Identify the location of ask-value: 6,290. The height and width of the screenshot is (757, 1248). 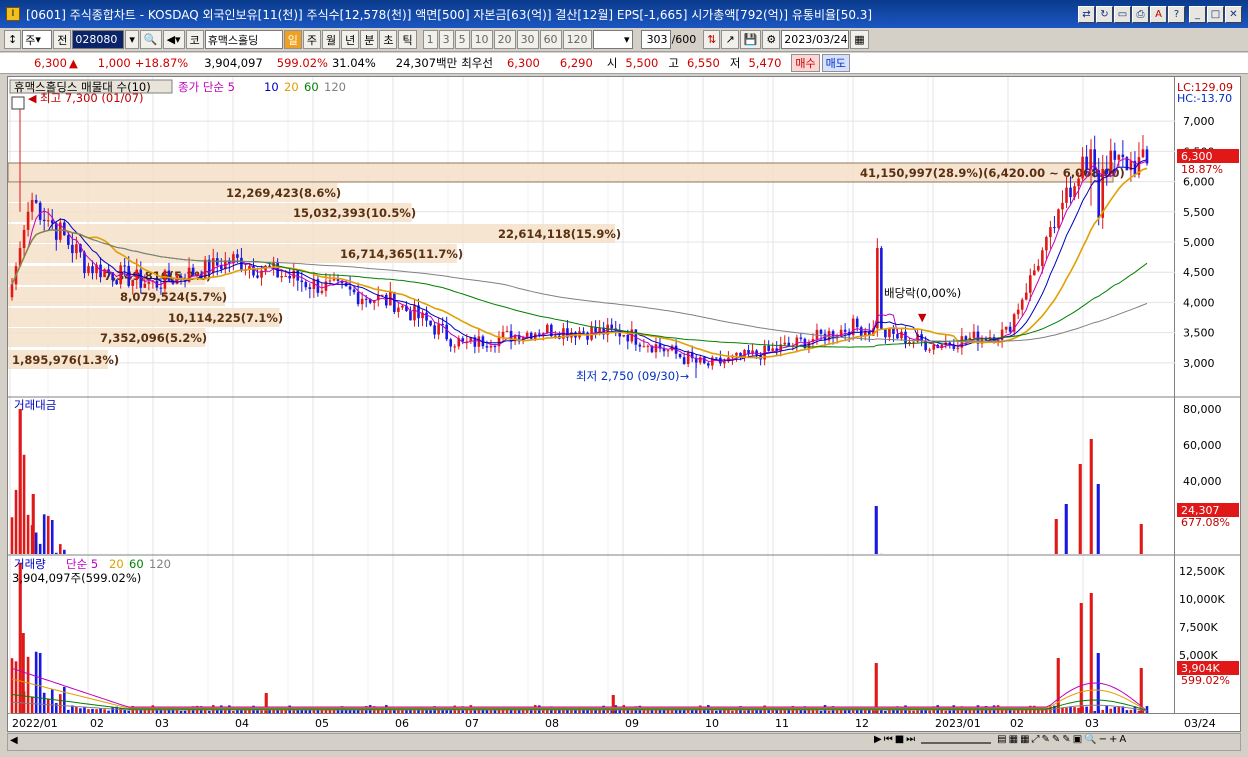
(576, 63).